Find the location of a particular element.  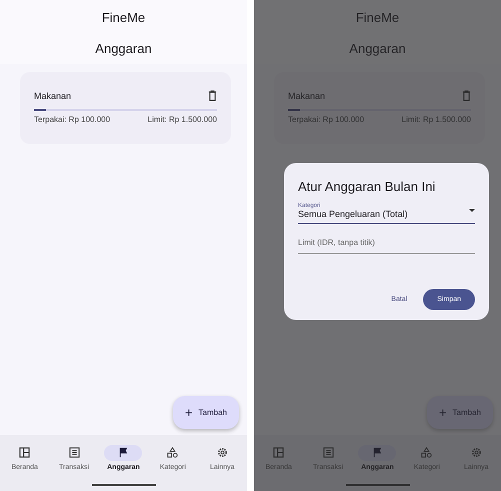

limit-input-field: Limit (IDR, tanpa titik) is located at coordinates (386, 243).